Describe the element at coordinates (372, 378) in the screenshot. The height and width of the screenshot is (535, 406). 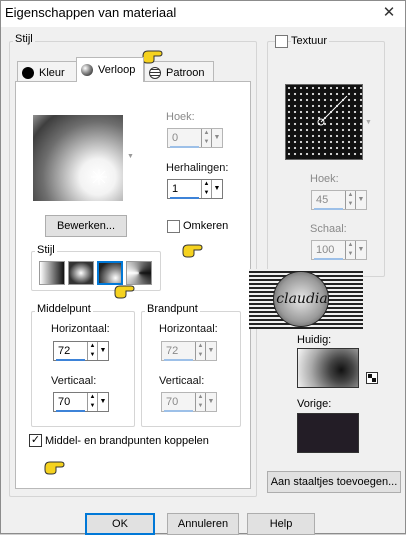
I see `swap-palette-icon` at that location.